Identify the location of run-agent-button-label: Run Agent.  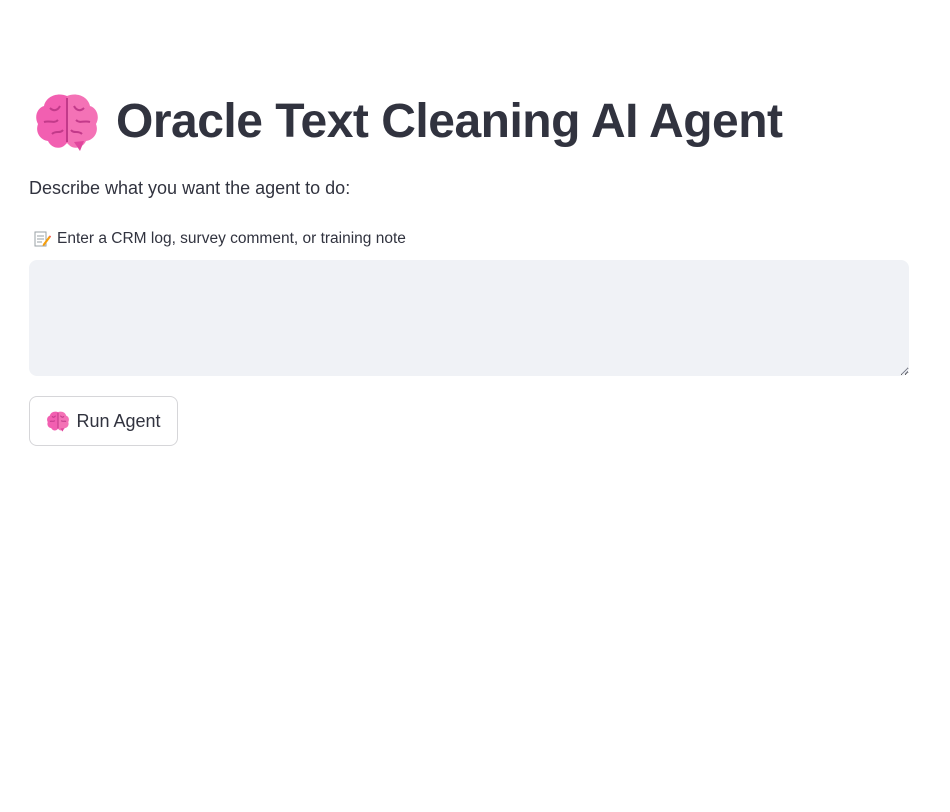
(118, 420).